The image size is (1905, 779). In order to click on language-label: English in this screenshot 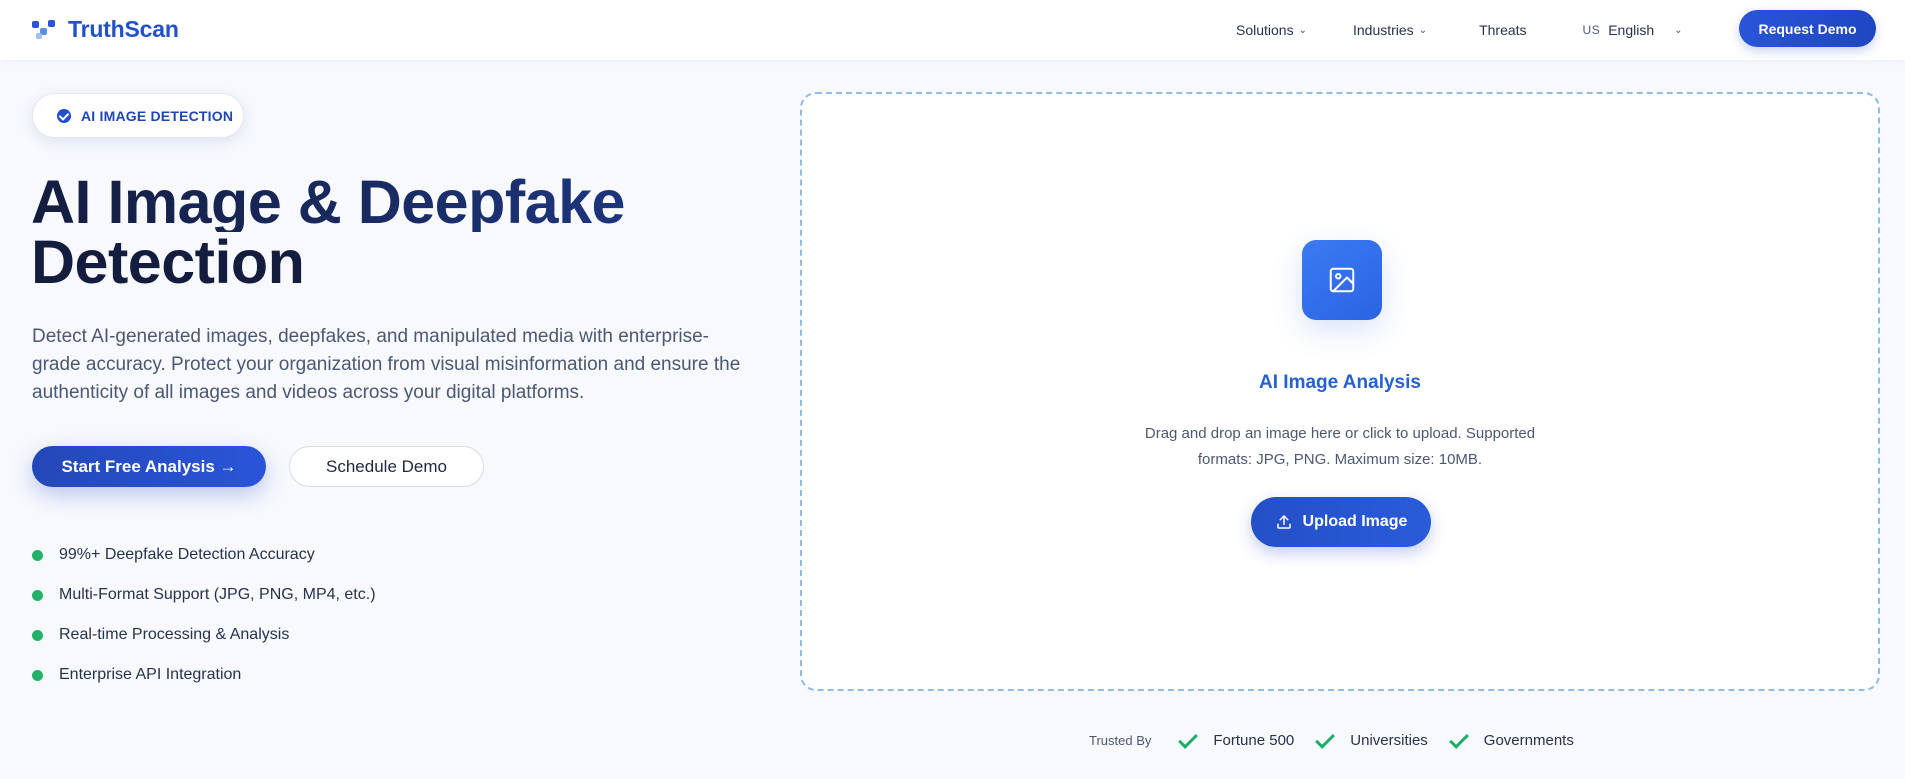, I will do `click(1631, 30)`.